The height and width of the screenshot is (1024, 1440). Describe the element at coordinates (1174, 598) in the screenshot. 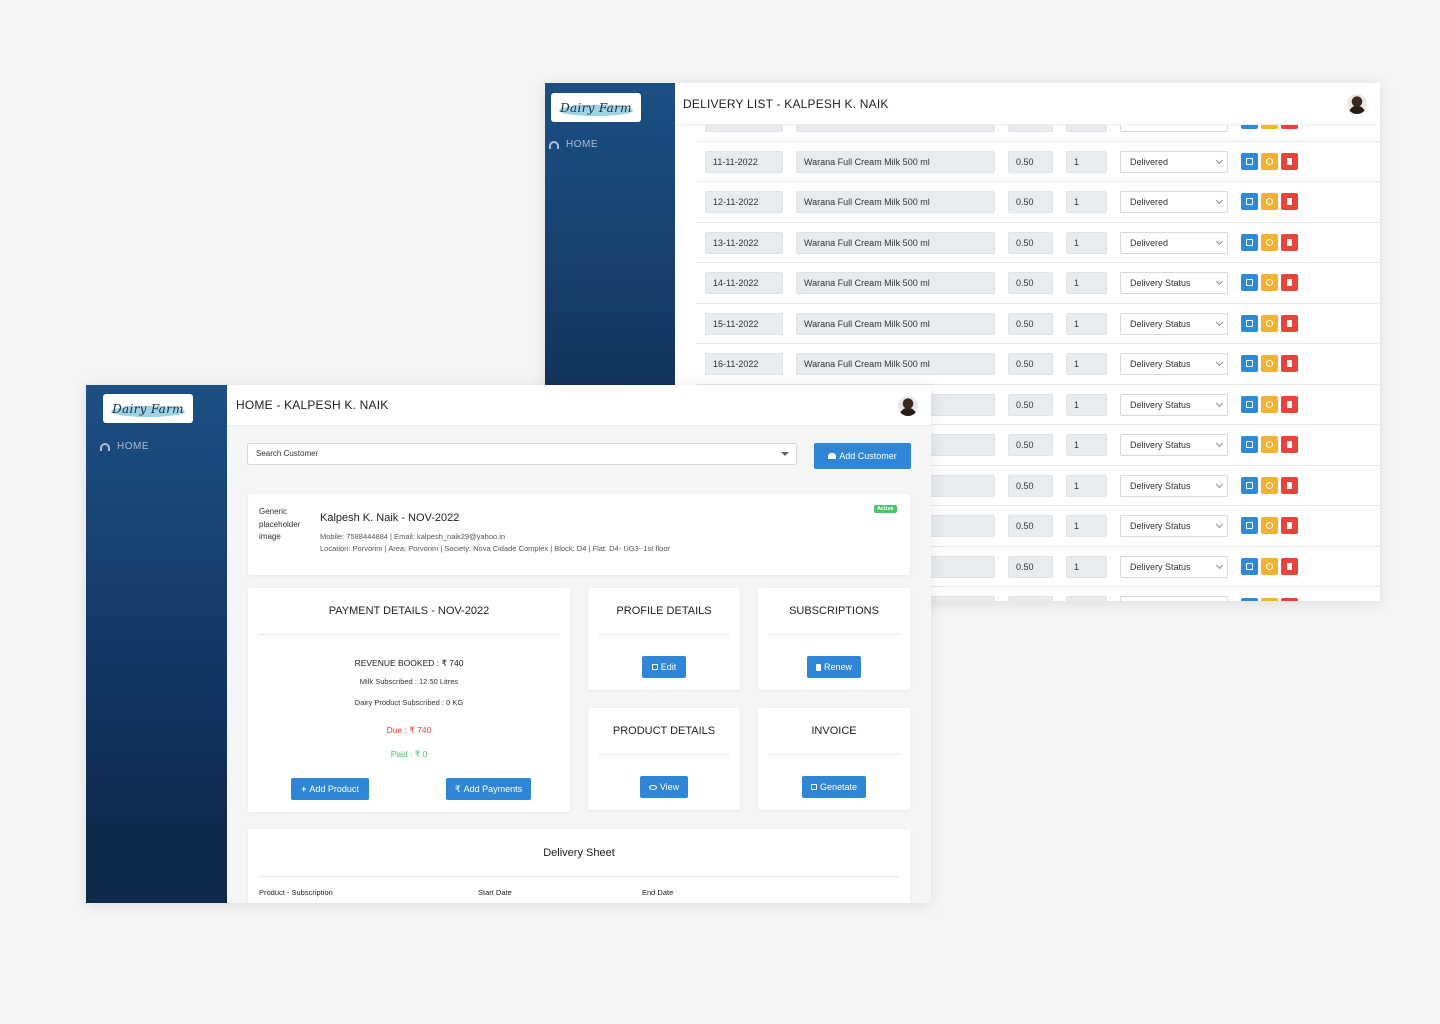

I see `delivery-status-select` at that location.